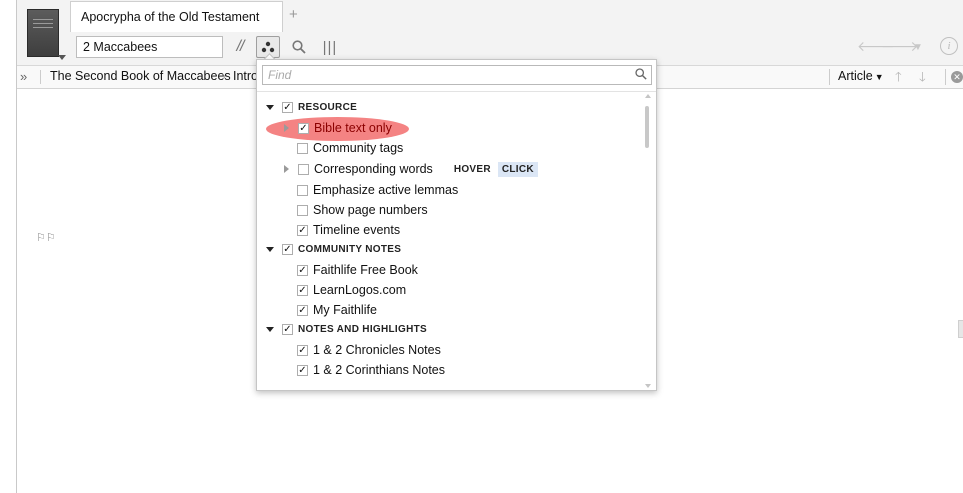  Describe the element at coordinates (362, 329) in the screenshot. I see `section-label: NOTES AND HIGHLIGHTS` at that location.